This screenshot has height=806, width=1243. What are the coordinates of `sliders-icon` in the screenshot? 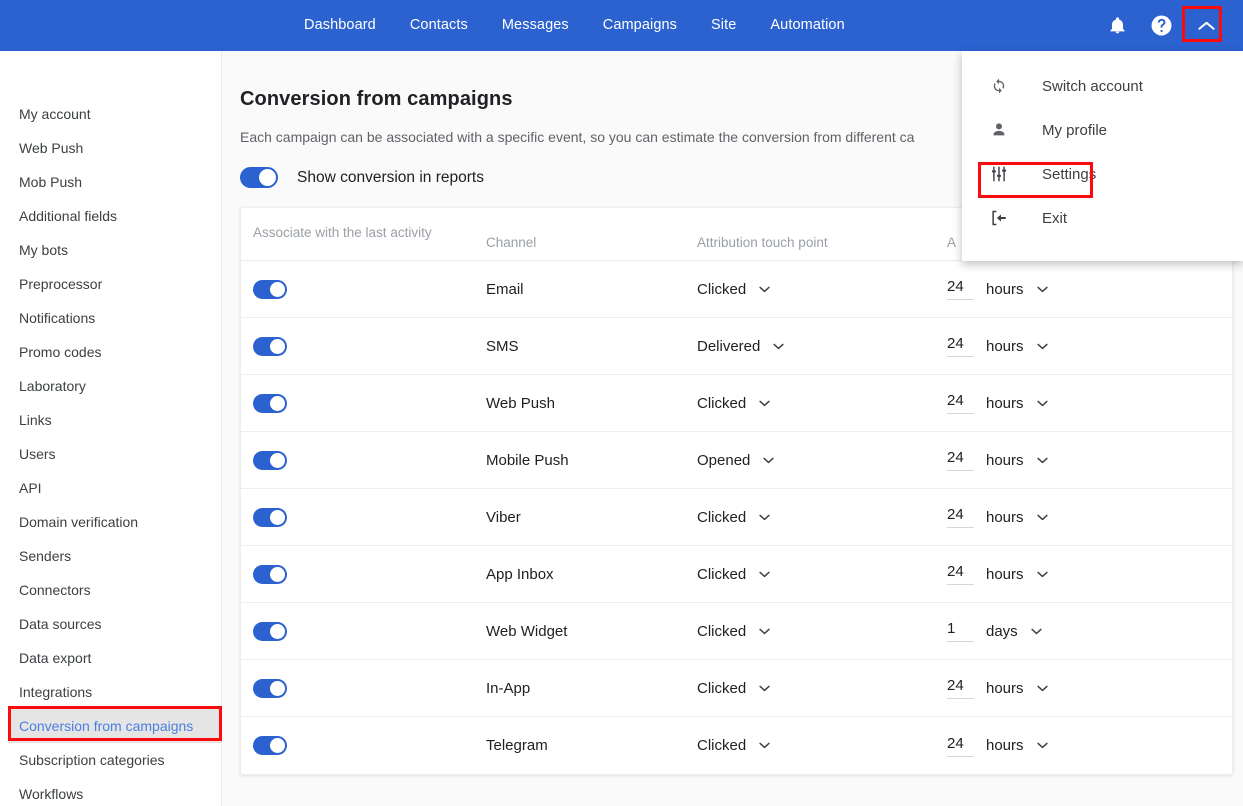 It's located at (999, 174).